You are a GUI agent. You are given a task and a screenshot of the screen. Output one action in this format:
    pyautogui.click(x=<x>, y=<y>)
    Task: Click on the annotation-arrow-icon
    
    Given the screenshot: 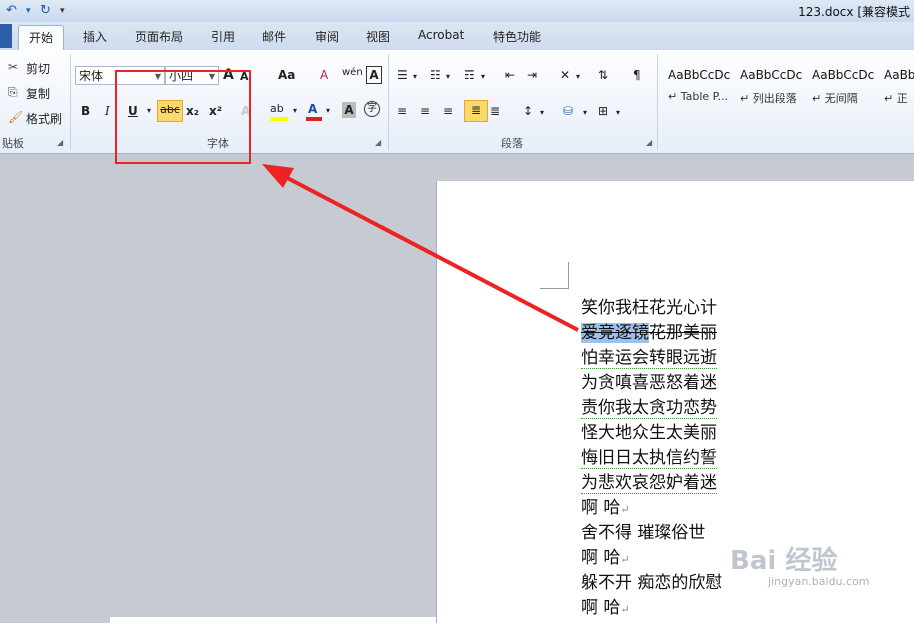 What is the action you would take?
    pyautogui.click(x=420, y=248)
    